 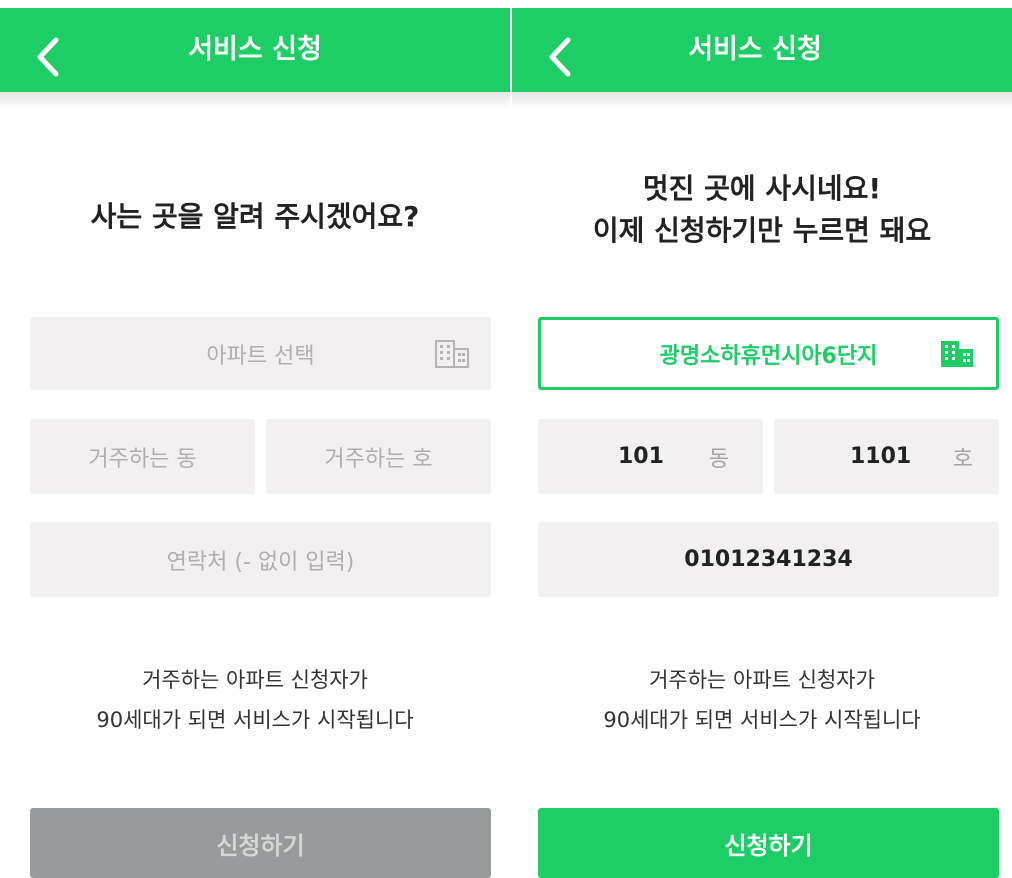 I want to click on phone-input: 연락처 (- 없이 입력), so click(x=260, y=559).